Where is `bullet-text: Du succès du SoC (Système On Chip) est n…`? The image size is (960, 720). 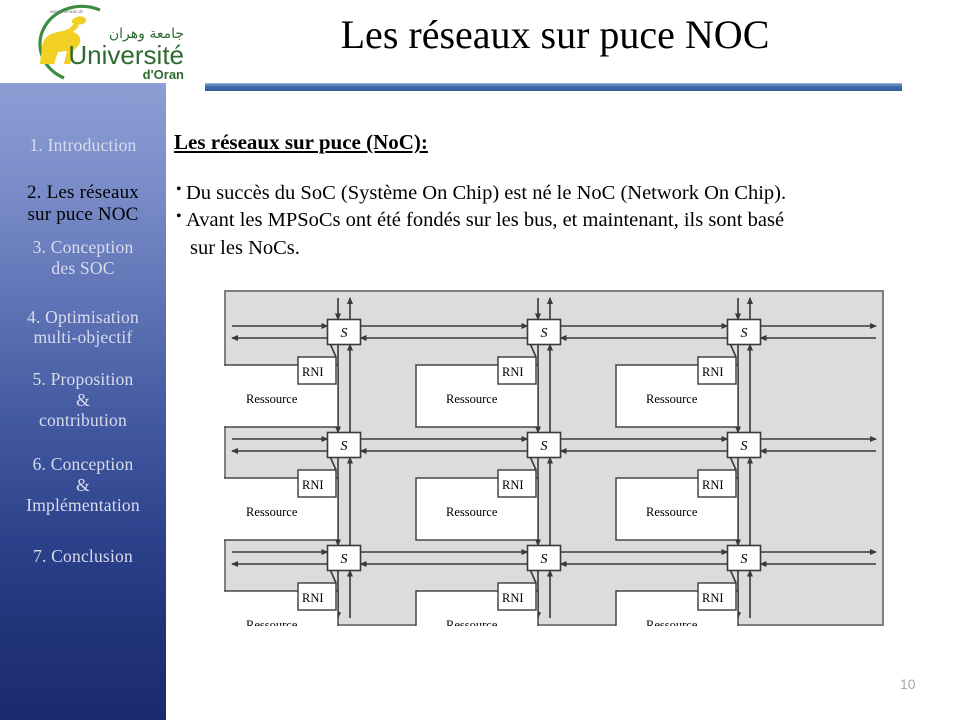 bullet-text: Du succès du SoC (Système On Chip) est n… is located at coordinates (486, 193).